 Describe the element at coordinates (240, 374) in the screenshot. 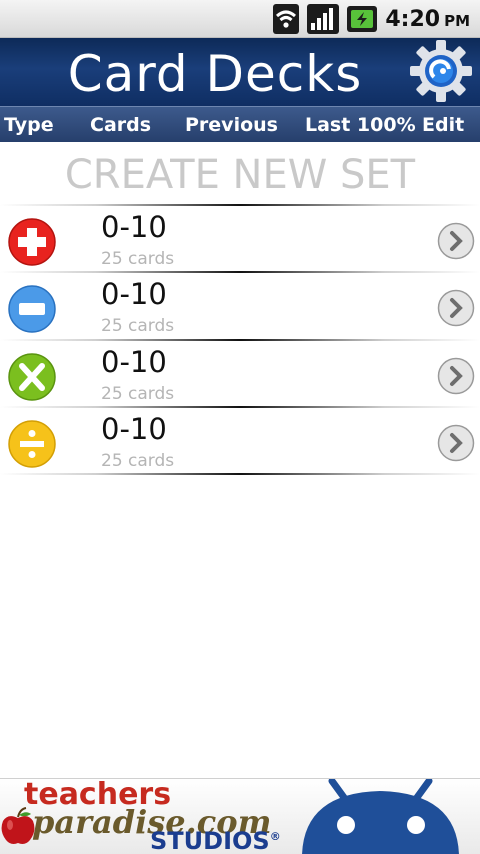

I see `deck-row-multiplication: 0-10 25 cards` at that location.